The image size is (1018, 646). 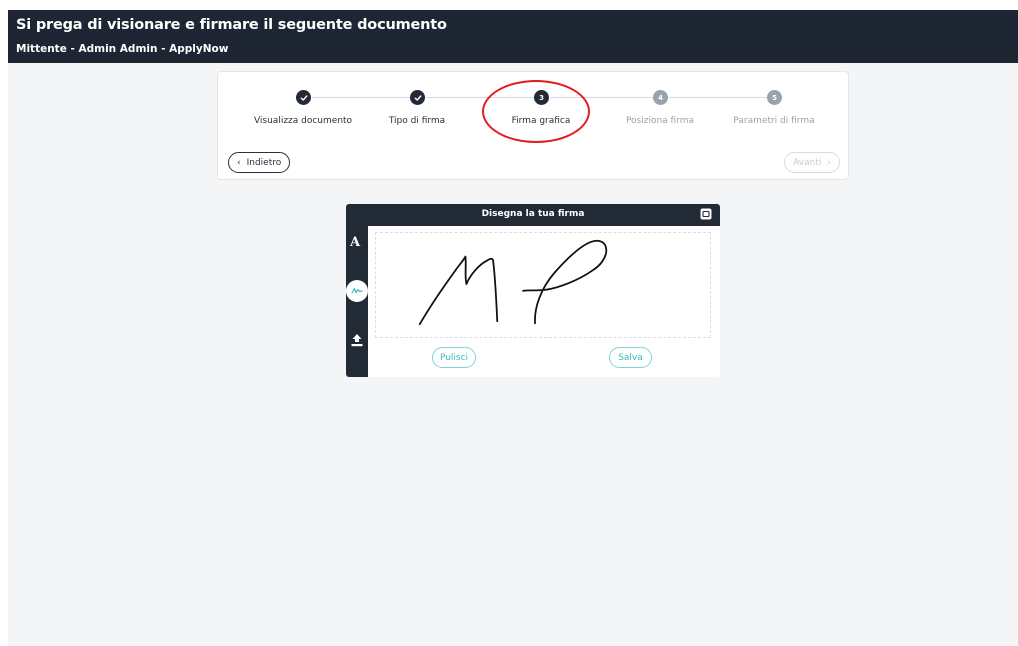 I want to click on chevron-left-icon: ‹, so click(x=239, y=162).